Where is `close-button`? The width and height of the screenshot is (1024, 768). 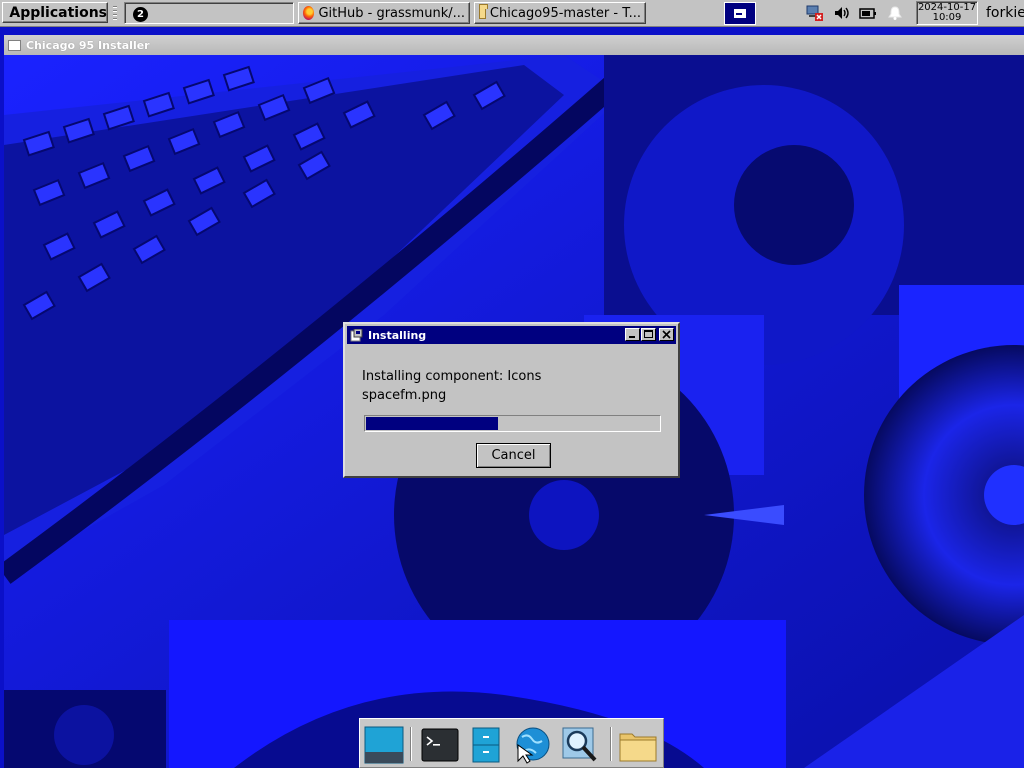 close-button is located at coordinates (666, 334).